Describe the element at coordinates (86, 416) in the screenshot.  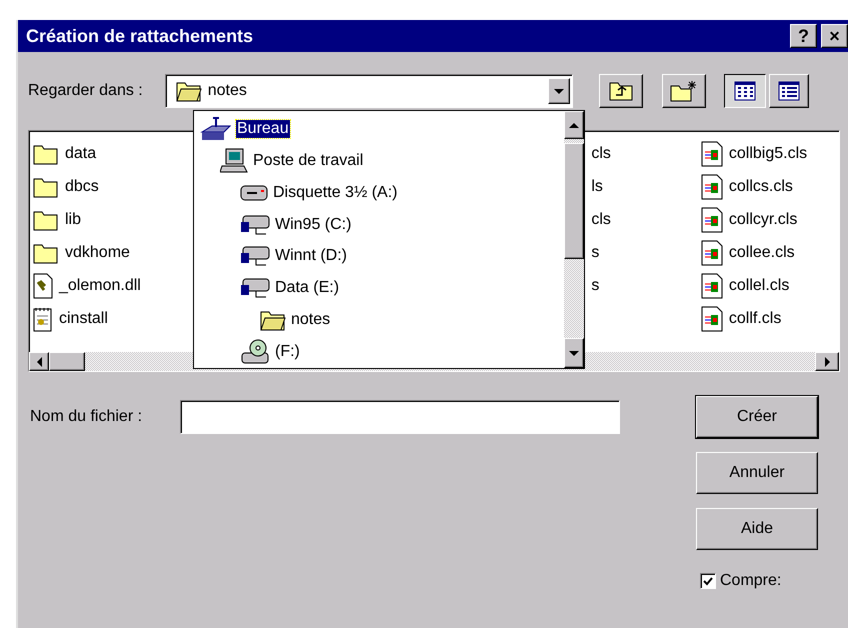
I see `file-name-label: Nom du fichier :` at that location.